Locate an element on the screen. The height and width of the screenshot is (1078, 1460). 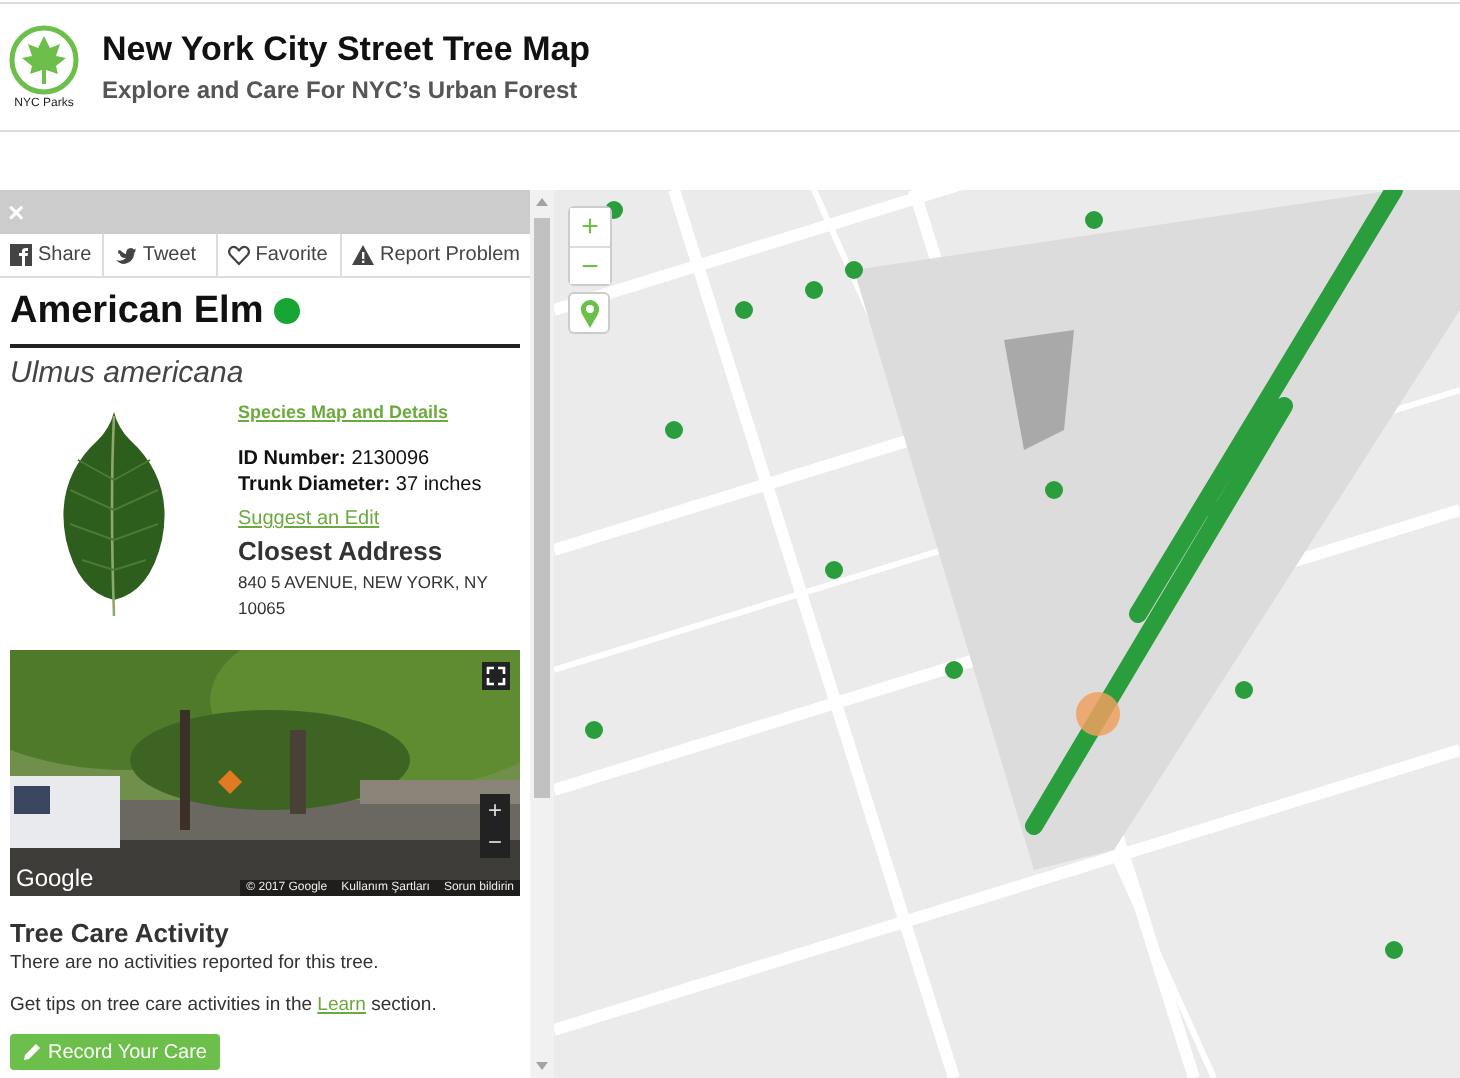
maple-leaf-logo-icon is located at coordinates (44, 60).